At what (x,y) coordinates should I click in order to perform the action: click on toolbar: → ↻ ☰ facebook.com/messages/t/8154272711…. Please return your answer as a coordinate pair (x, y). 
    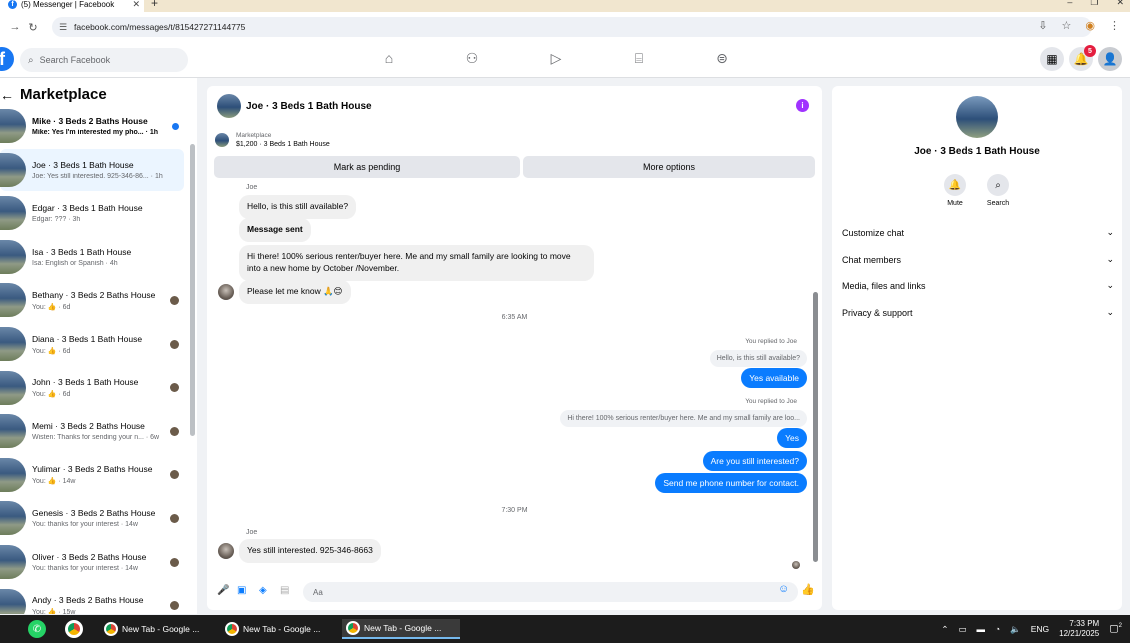
    Looking at the image, I should click on (565, 27).